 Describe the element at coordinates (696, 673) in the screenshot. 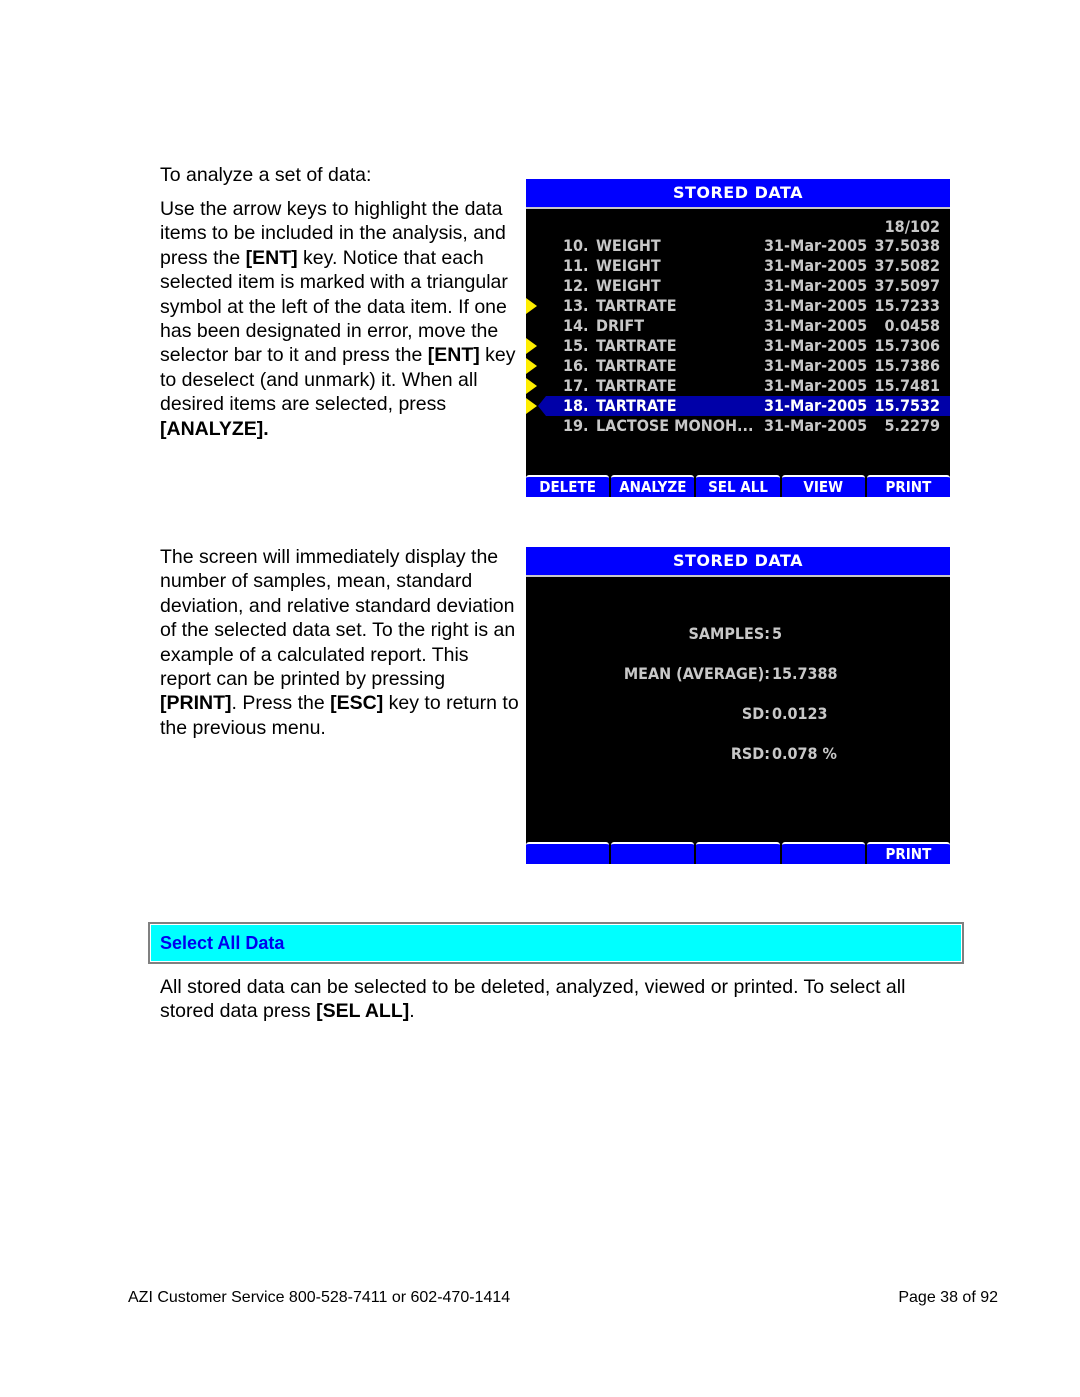

I see `stat-label: MEAN (AVERAGE):` at that location.